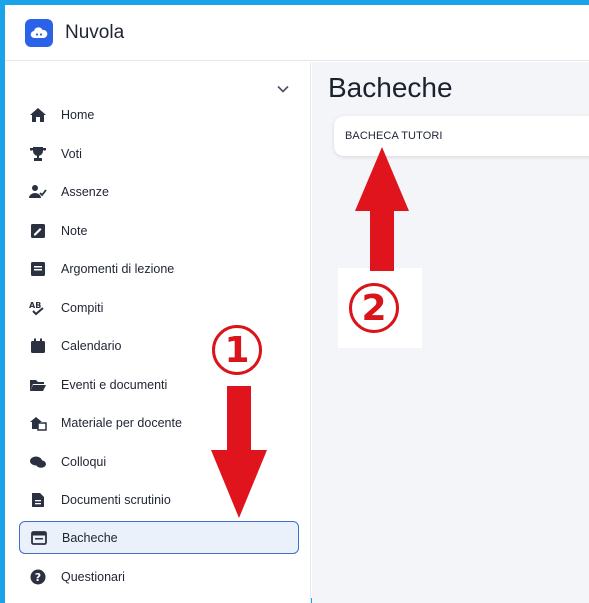 Image resolution: width=589 pixels, height=603 pixels. Describe the element at coordinates (237, 350) in the screenshot. I see `callout-1: 1` at that location.